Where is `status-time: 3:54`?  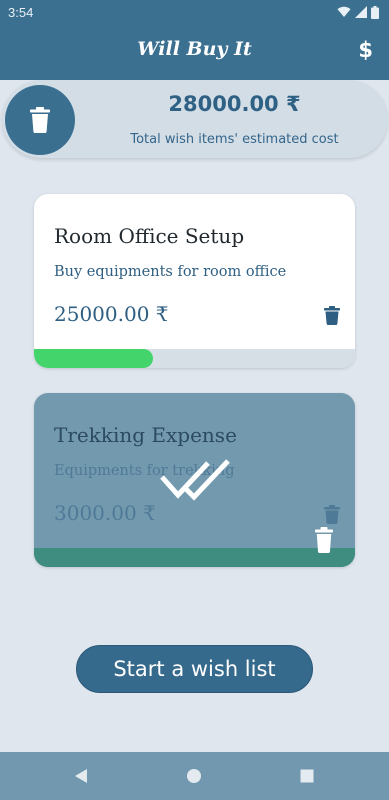 status-time: 3:54 is located at coordinates (21, 12).